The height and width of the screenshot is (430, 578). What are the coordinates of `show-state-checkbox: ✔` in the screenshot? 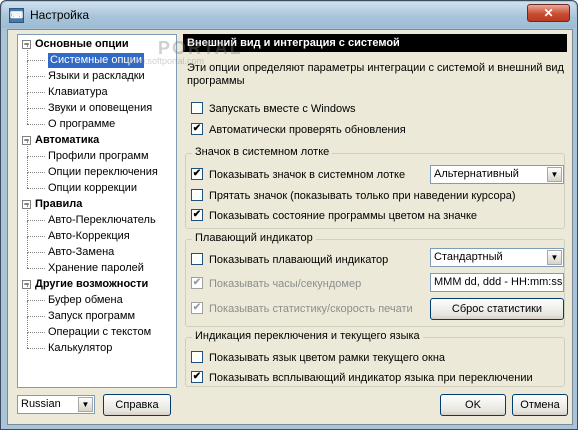 It's located at (197, 215).